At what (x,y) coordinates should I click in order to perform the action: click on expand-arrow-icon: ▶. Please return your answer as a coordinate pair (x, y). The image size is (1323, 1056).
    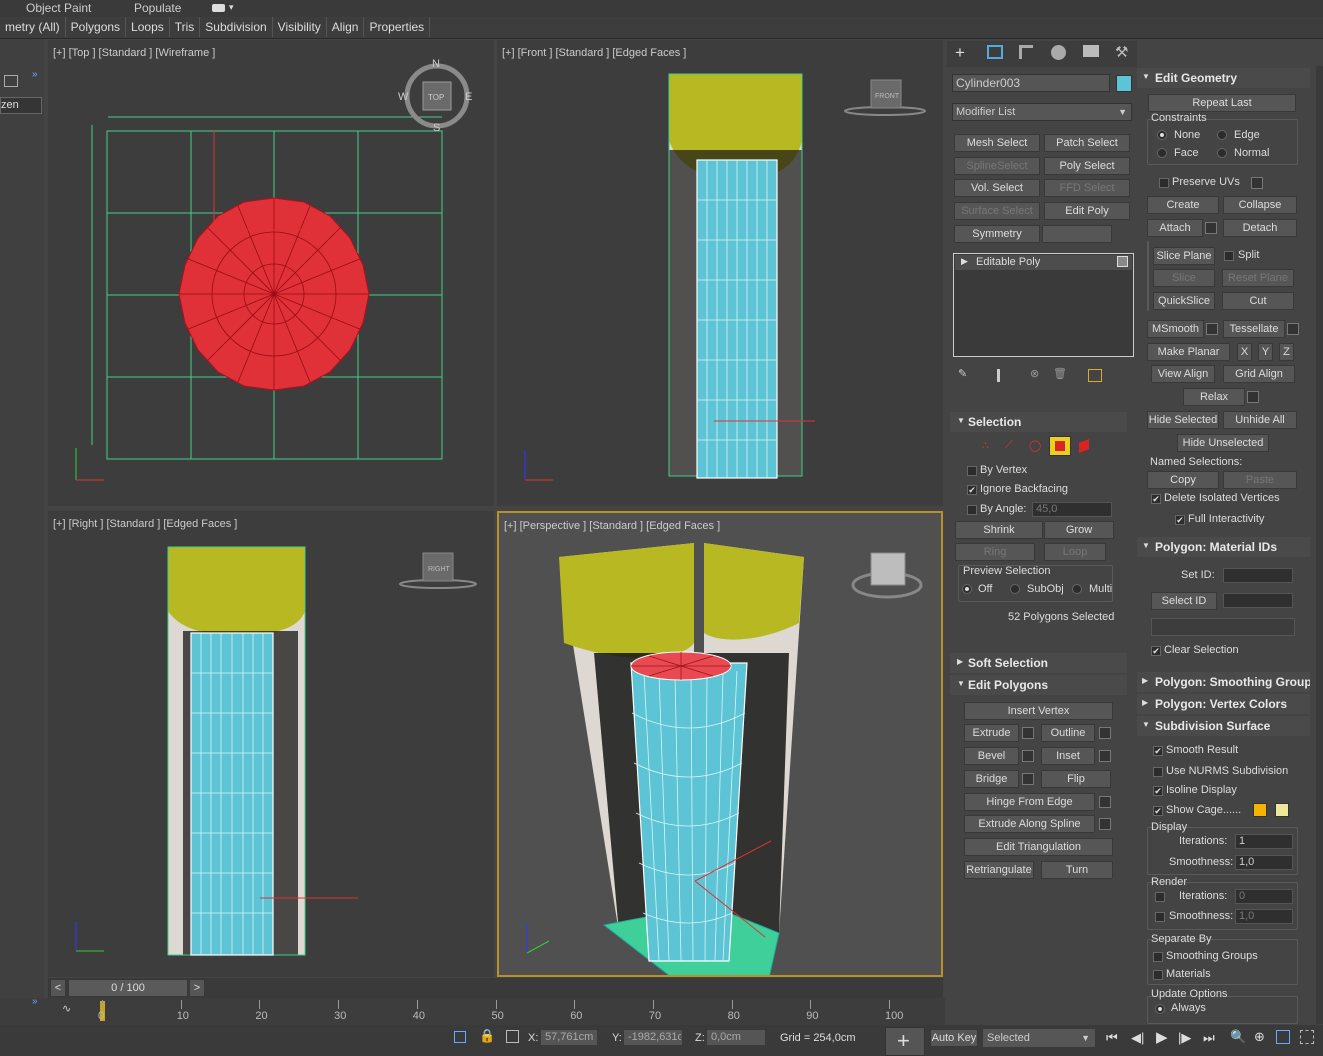
    Looking at the image, I should click on (964, 261).